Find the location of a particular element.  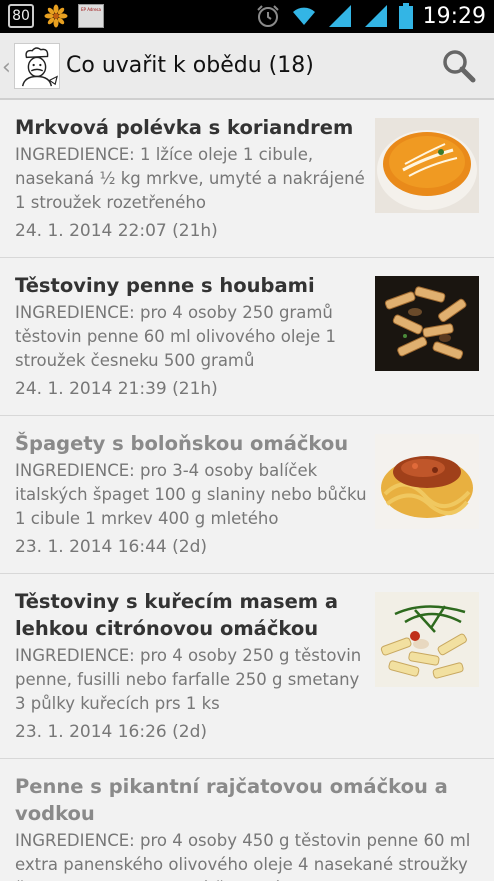

search-icon is located at coordinates (459, 66).